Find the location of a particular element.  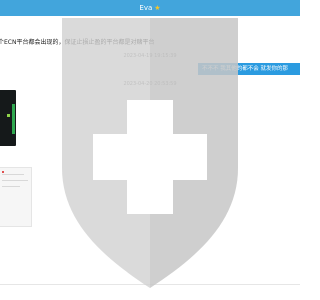

contact-name: Eva is located at coordinates (145, 8).